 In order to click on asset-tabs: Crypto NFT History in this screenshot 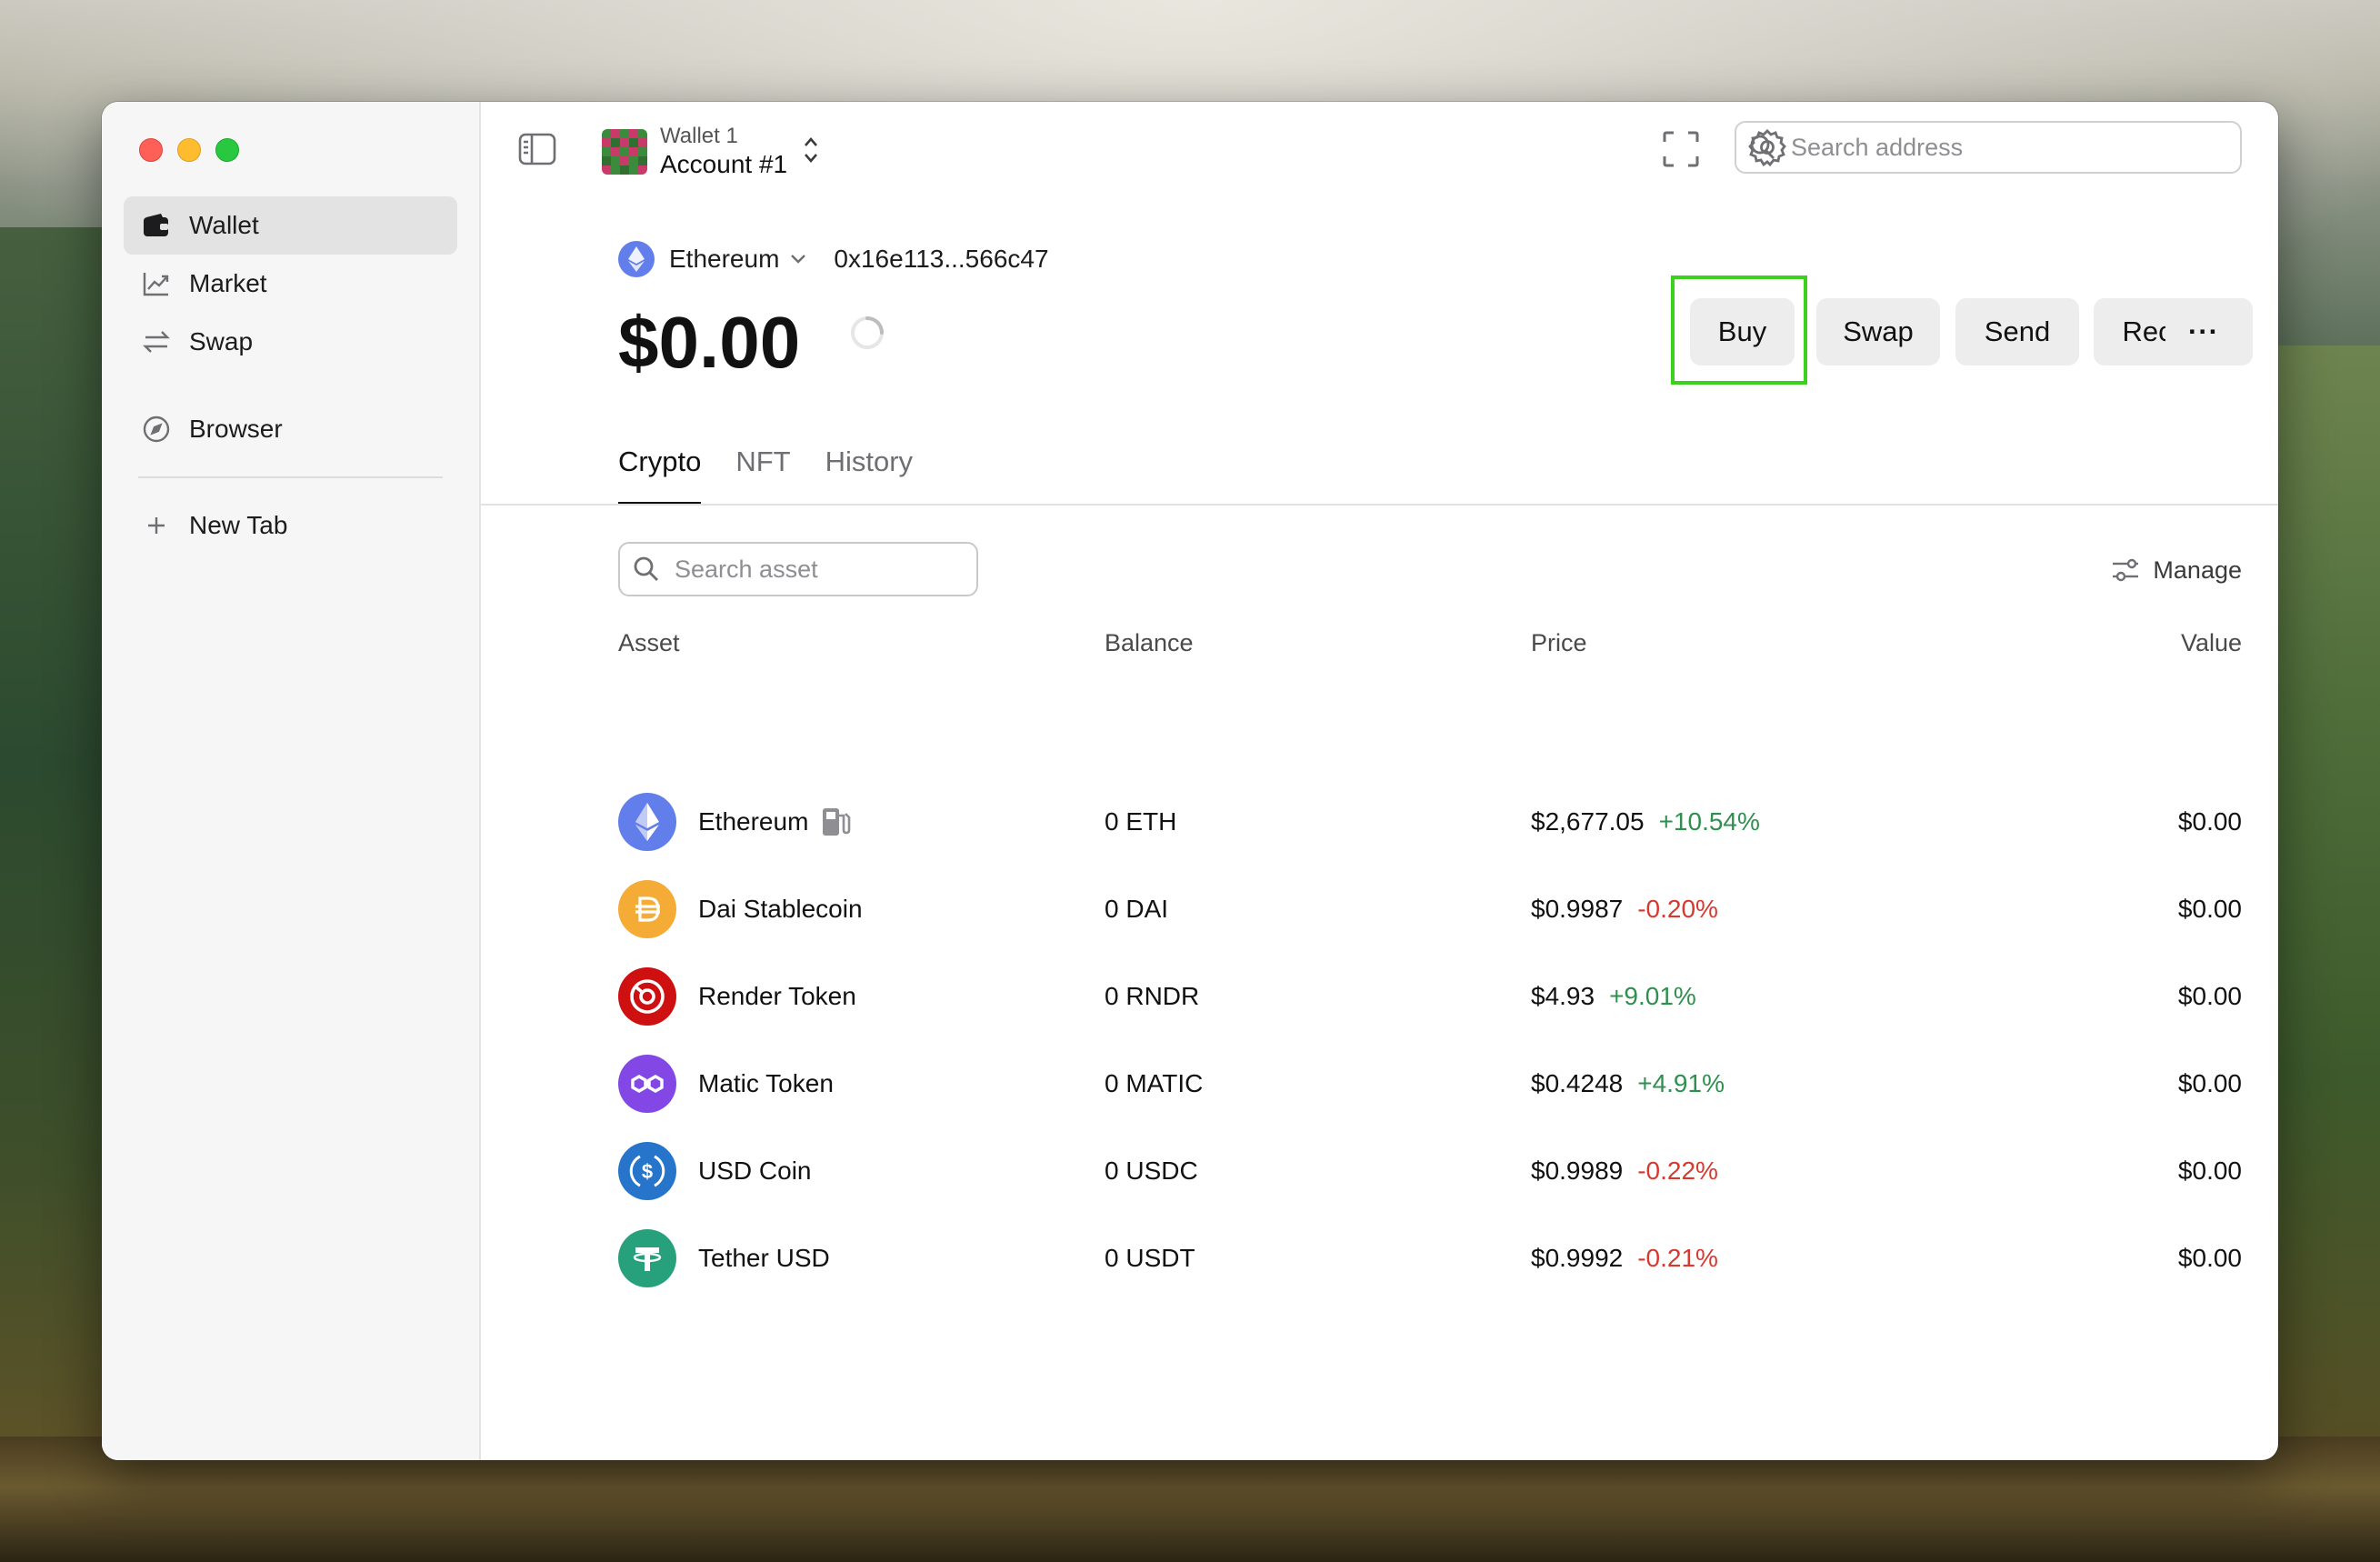, I will do `click(765, 468)`.